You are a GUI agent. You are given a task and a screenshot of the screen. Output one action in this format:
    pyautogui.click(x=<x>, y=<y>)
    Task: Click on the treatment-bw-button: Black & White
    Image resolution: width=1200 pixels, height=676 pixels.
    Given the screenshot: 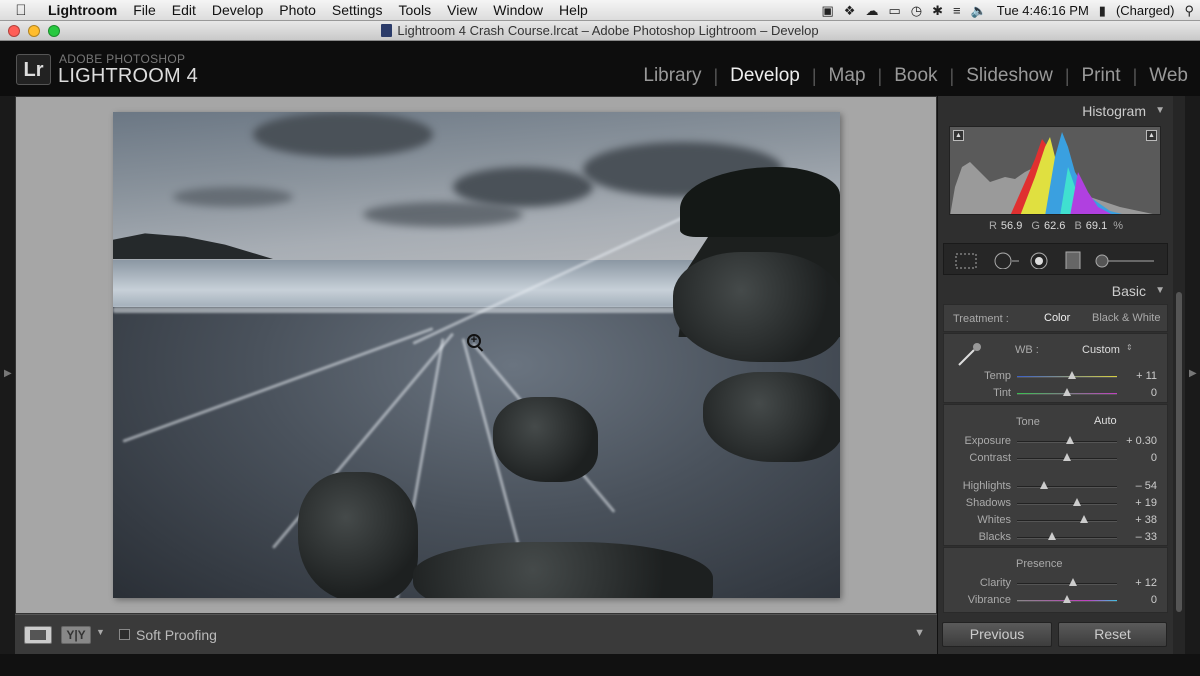 What is the action you would take?
    pyautogui.click(x=1126, y=318)
    